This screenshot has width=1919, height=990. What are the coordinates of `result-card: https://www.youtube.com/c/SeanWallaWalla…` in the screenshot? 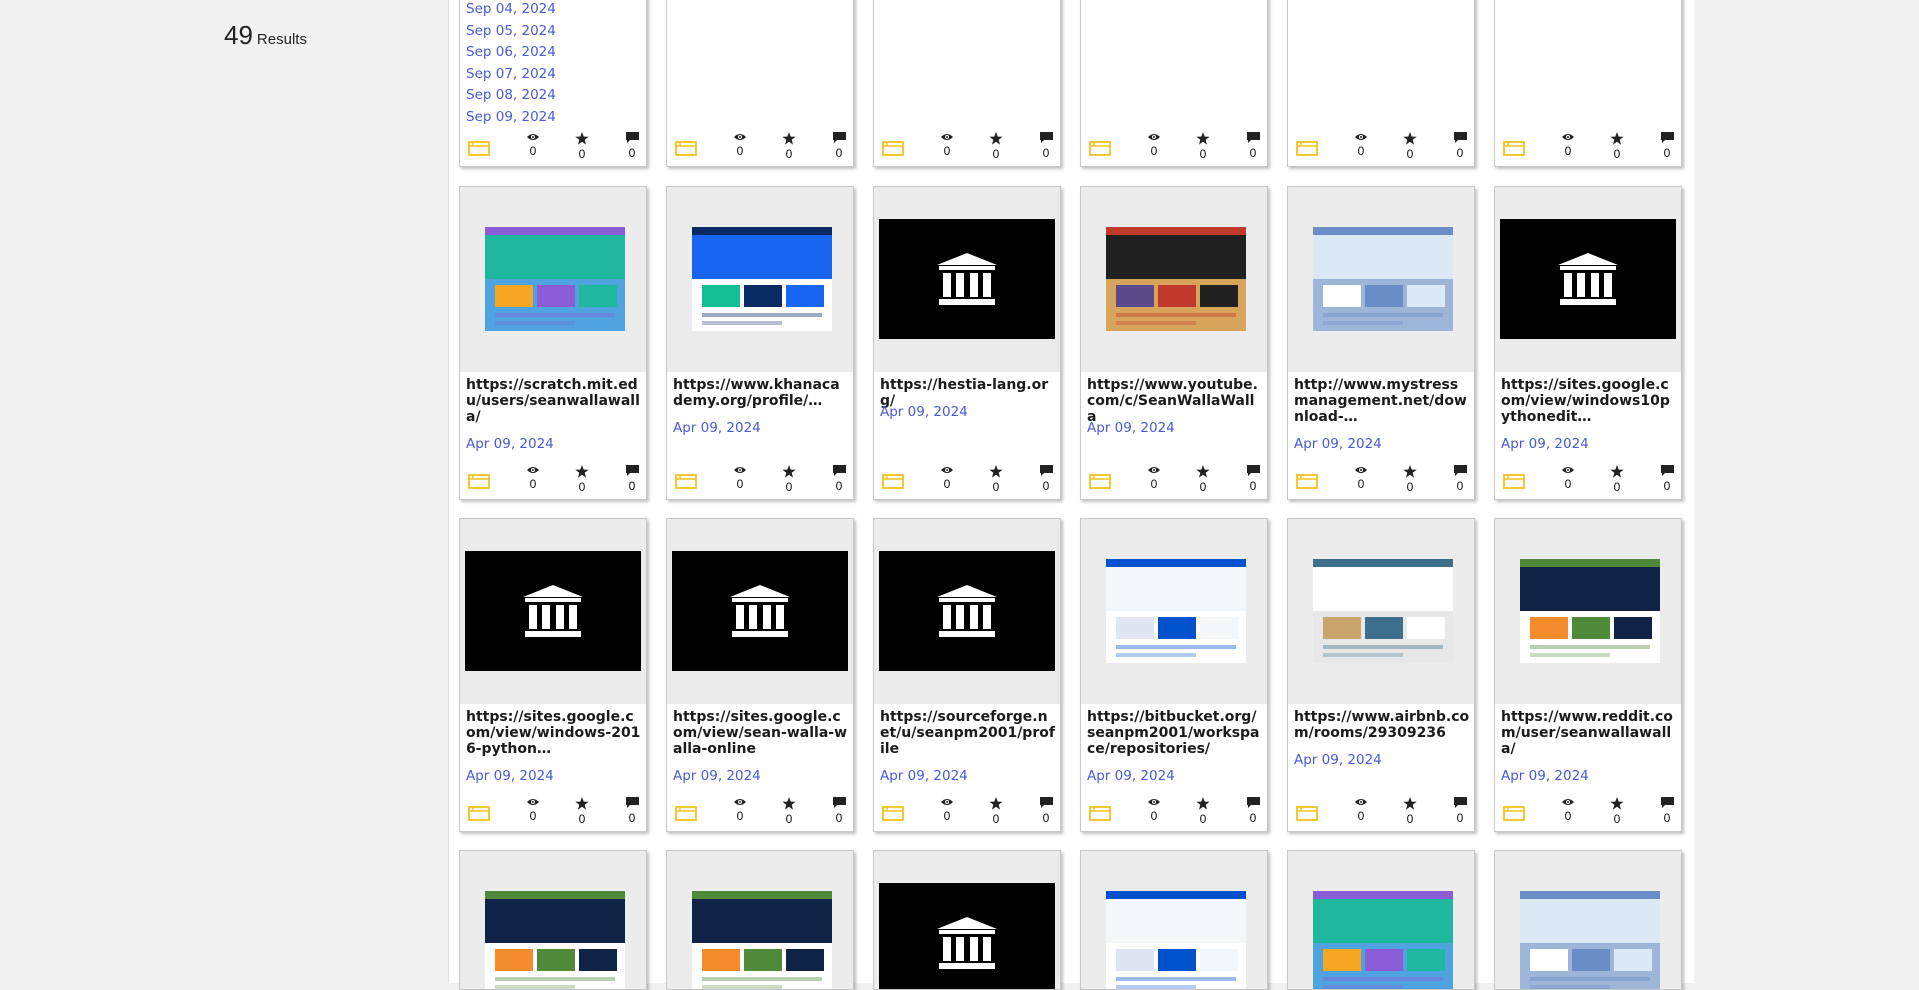 It's located at (1174, 343).